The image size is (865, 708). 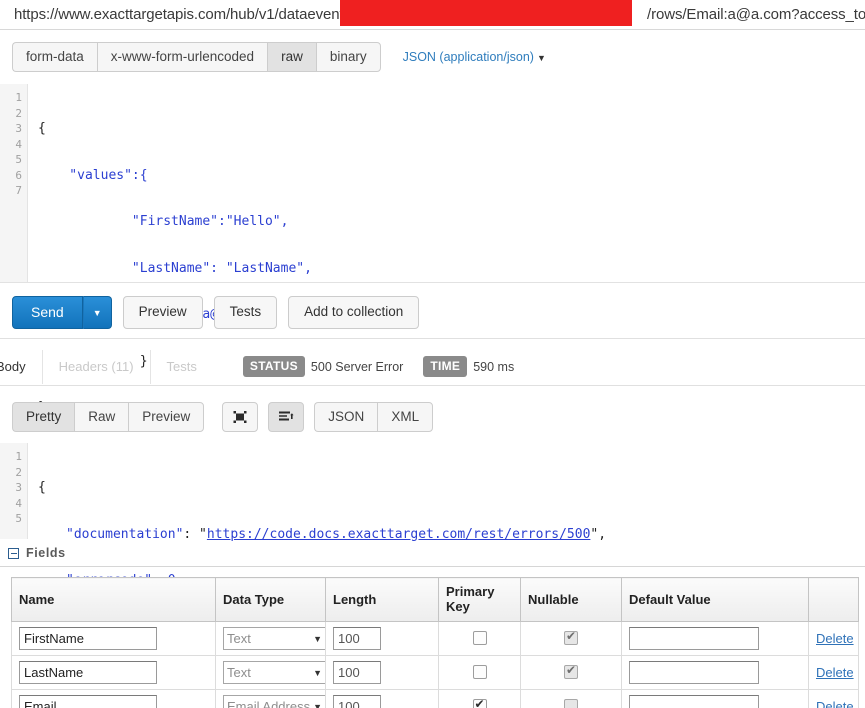 What do you see at coordinates (269, 703) in the screenshot?
I see `data-type-value: Email Address` at bounding box center [269, 703].